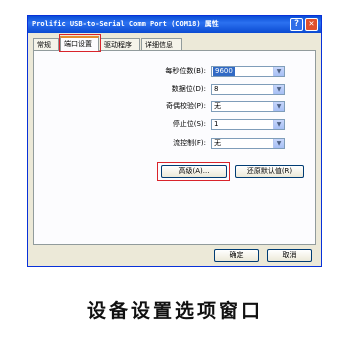 The width and height of the screenshot is (350, 350). I want to click on setting-row-stop-bits: 停止位(S): 1 ▼, so click(175, 124).